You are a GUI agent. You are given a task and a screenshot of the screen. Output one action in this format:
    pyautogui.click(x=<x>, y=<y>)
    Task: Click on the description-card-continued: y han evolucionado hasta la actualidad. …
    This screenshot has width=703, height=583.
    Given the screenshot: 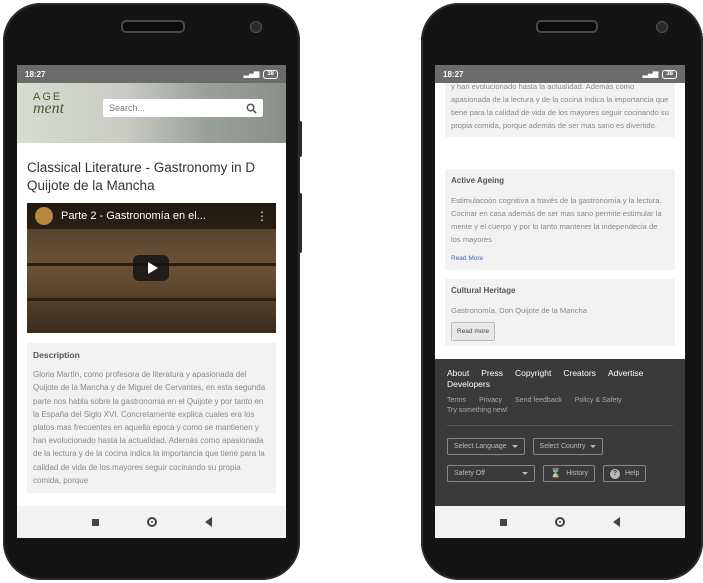 What is the action you would take?
    pyautogui.click(x=560, y=110)
    